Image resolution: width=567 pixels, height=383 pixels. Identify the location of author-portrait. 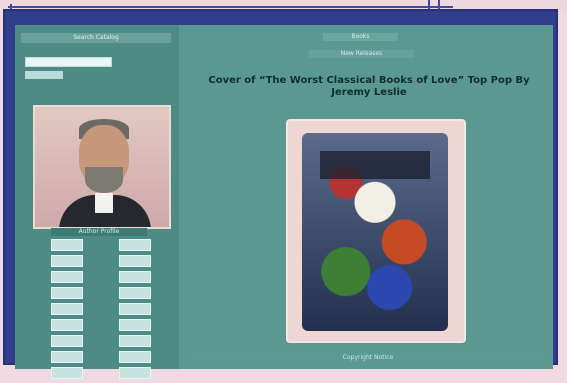
(102, 167).